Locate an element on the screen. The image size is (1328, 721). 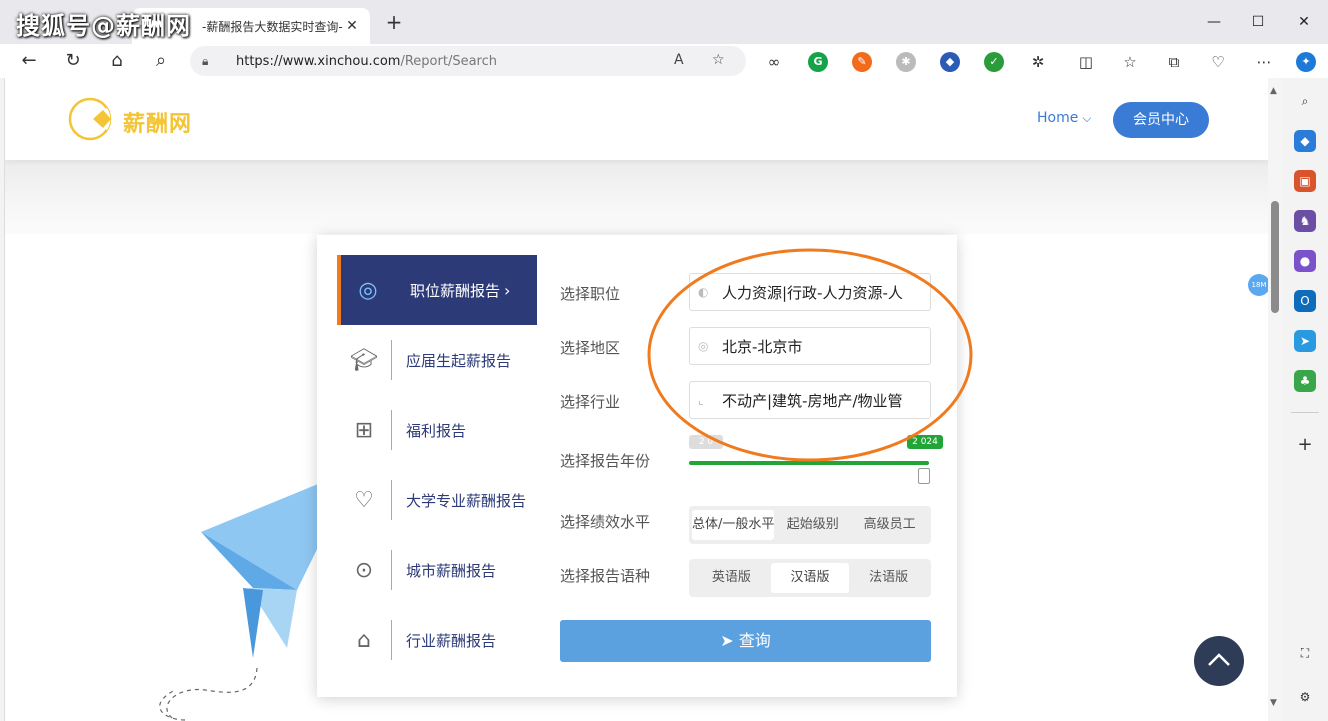
performance-segmented-control: 总体/一般水平 起始级别 高级员工 is located at coordinates (810, 525).